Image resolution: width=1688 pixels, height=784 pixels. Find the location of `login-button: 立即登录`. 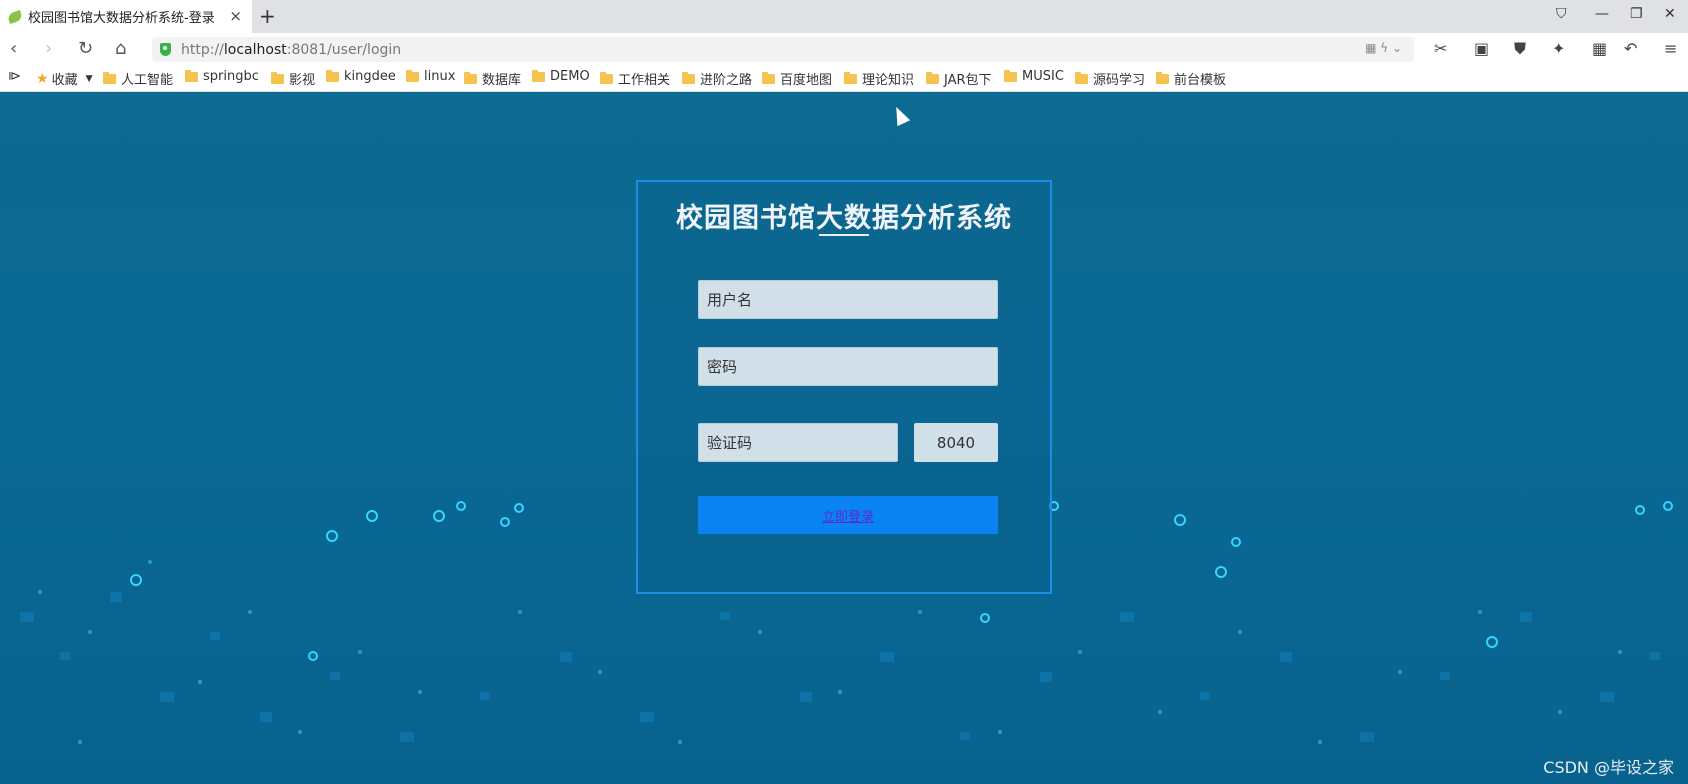

login-button: 立即登录 is located at coordinates (848, 515).